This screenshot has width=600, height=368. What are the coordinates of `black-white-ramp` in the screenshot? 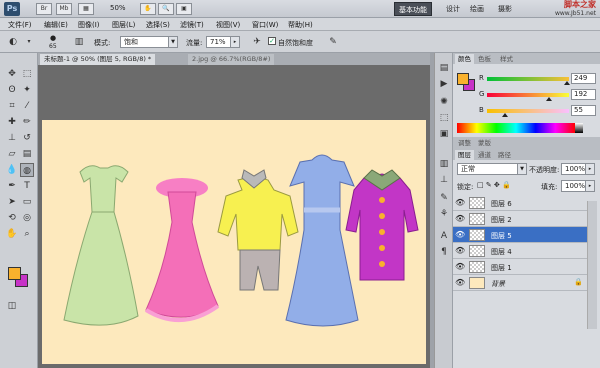 It's located at (579, 128).